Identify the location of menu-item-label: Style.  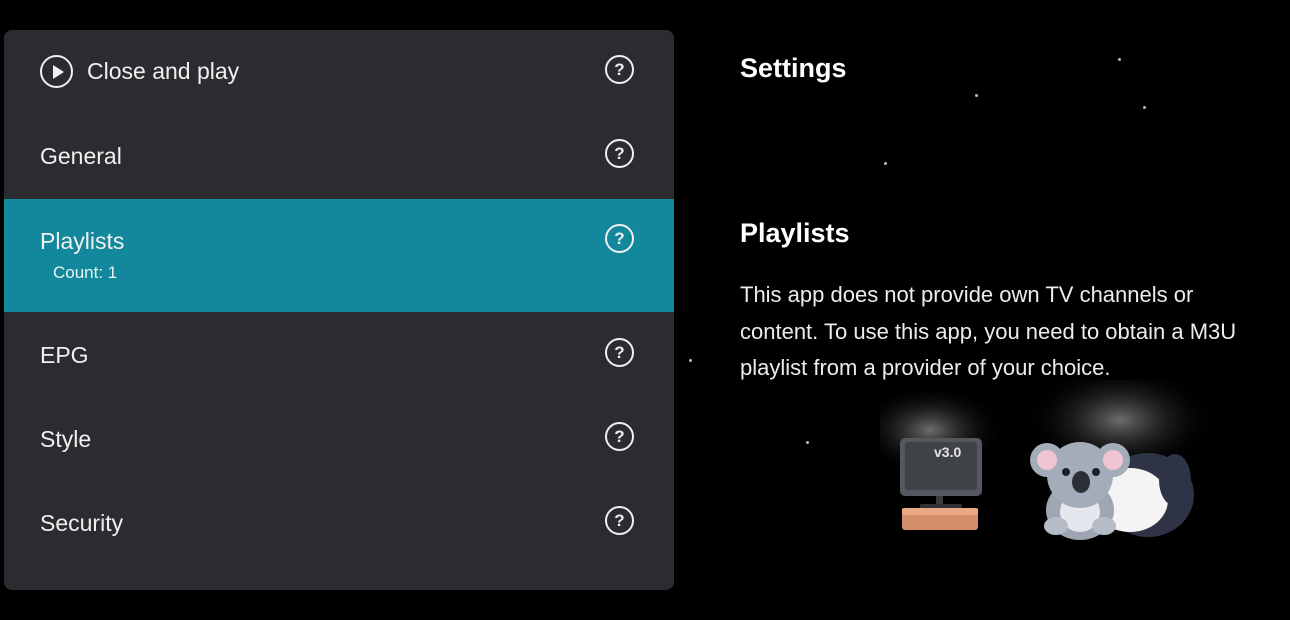
(66, 439).